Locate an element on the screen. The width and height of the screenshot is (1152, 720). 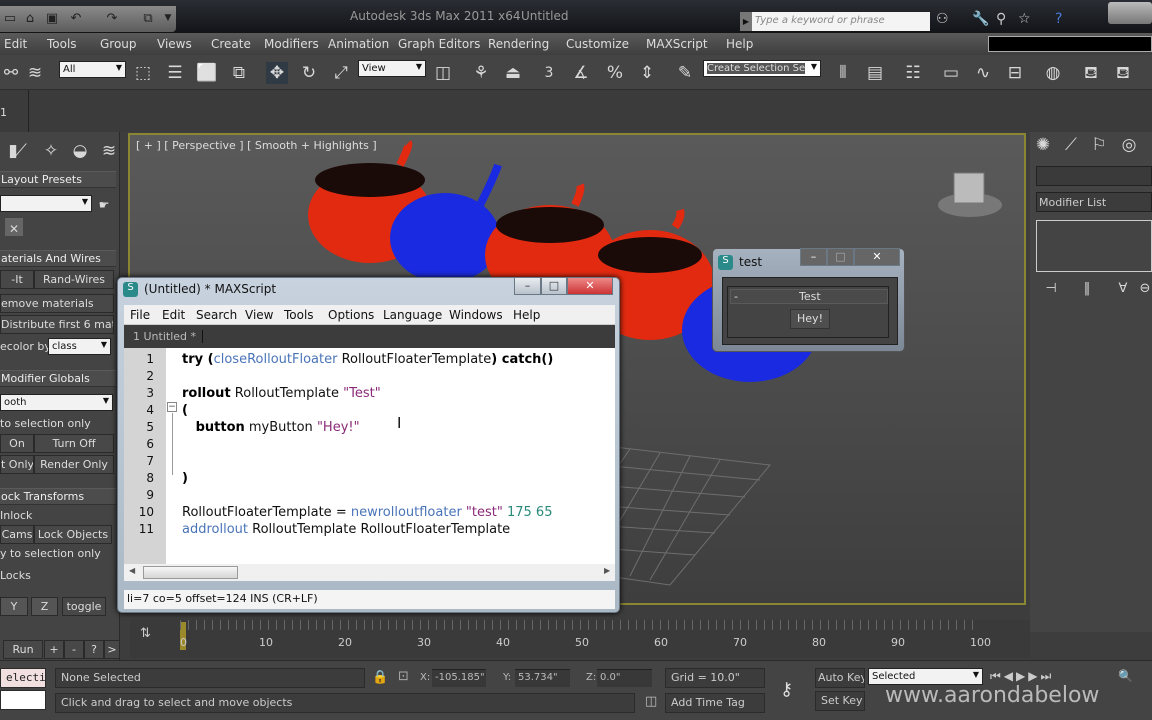
unlink-icon: ⚯ is located at coordinates (11, 73).